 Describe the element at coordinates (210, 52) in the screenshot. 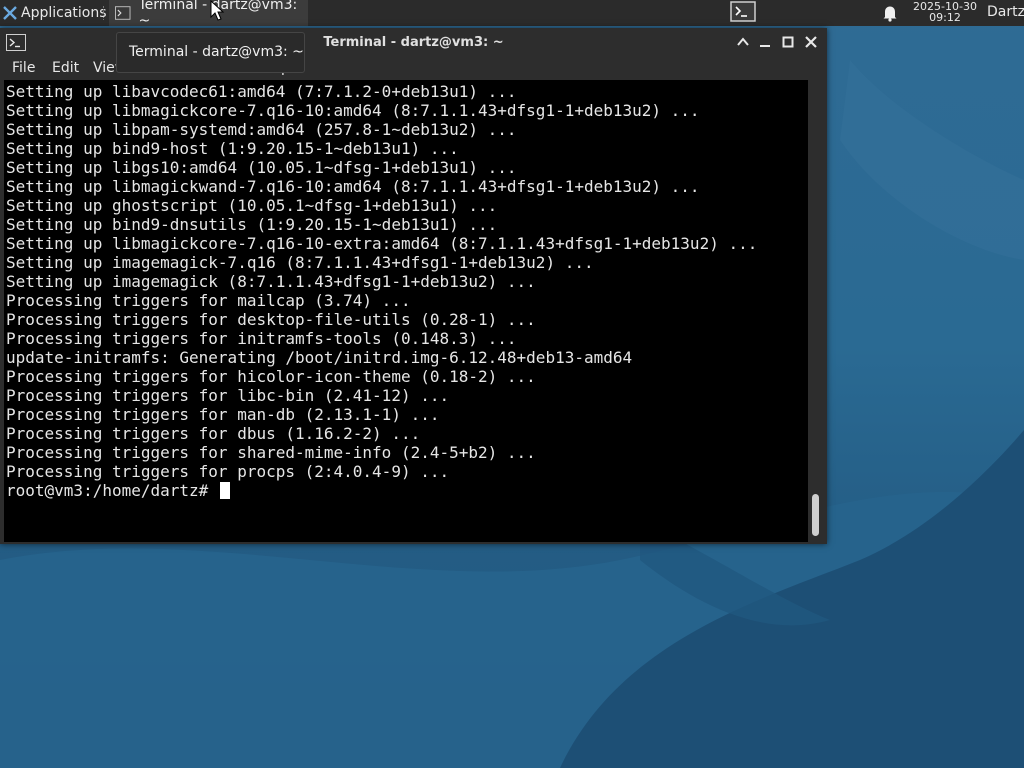

I see `taskbar-tooltip: Terminal - dartz@vm3: ~` at that location.